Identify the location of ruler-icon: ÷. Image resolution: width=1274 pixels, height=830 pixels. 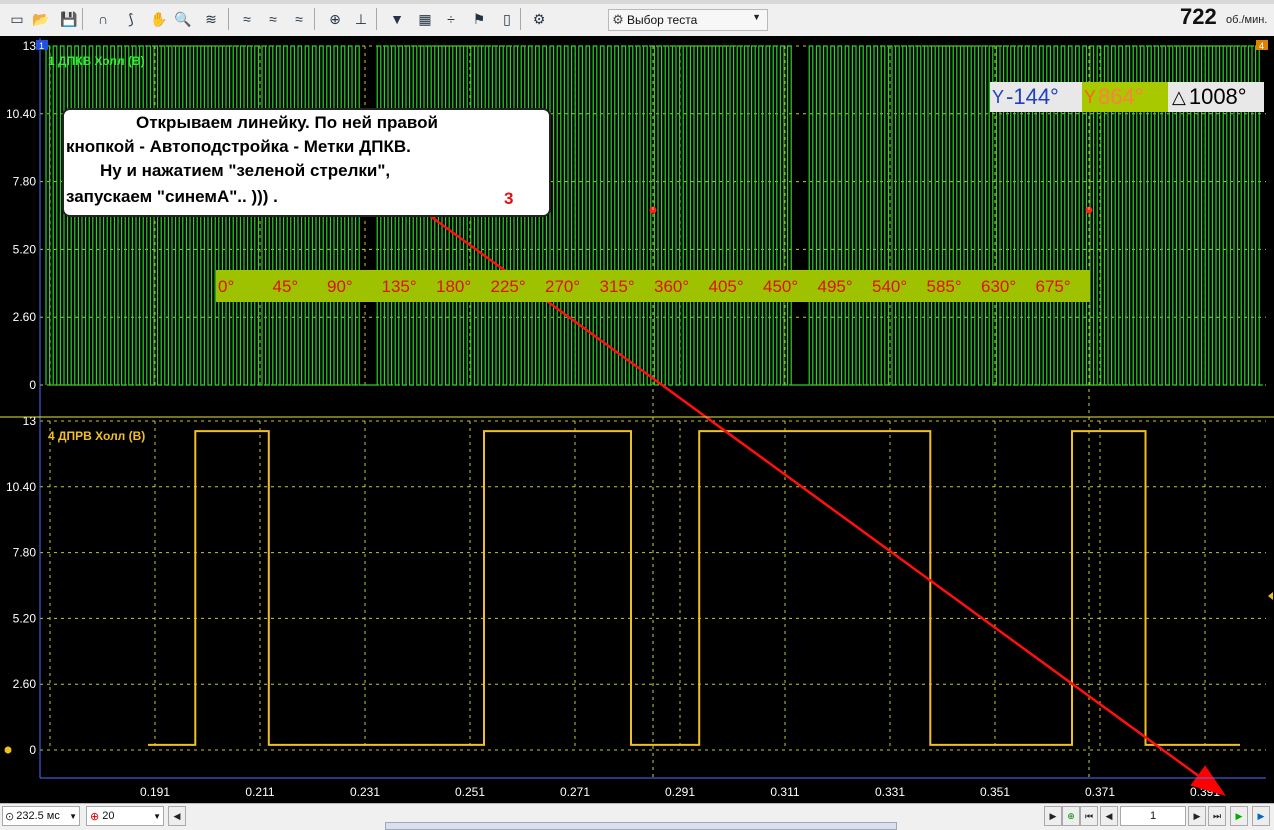
(451, 19).